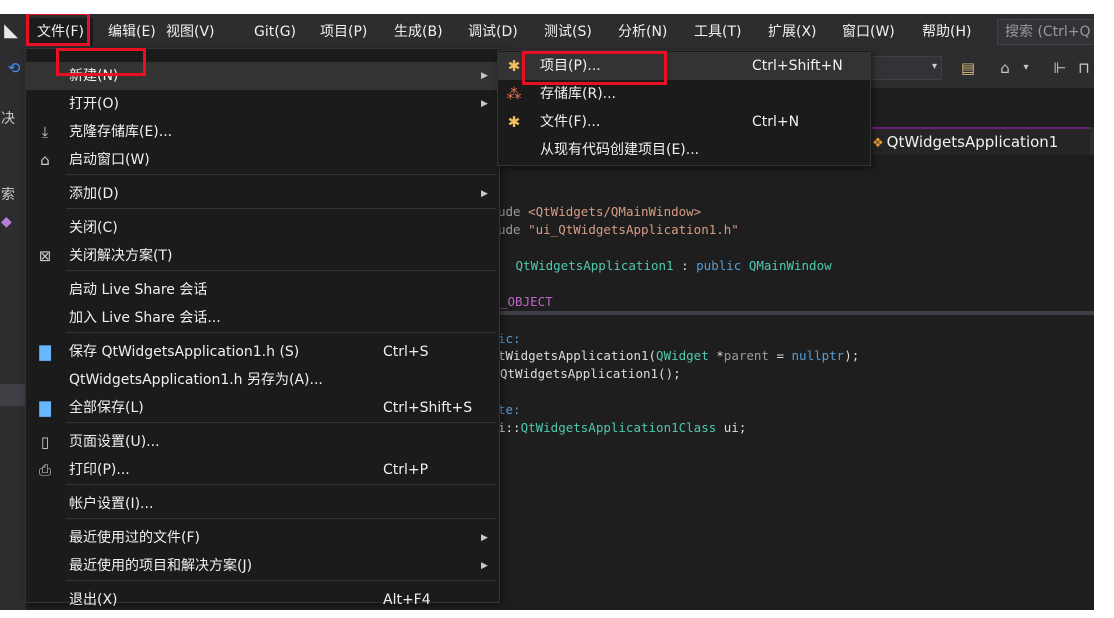 Image resolution: width=1114 pixels, height=618 pixels. Describe the element at coordinates (652, 355) in the screenshot. I see `code-token: (` at that location.